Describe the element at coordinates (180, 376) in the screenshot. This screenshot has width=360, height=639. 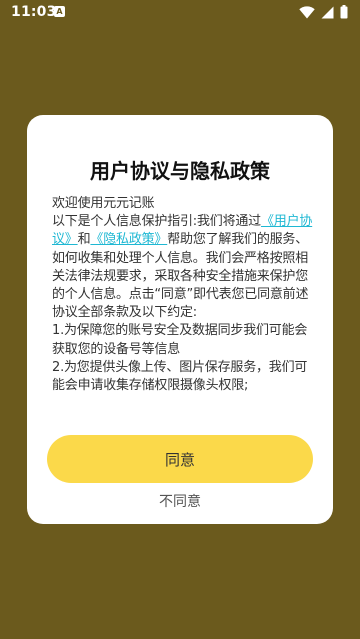
I see `terms-item-2: 2.为您提供头像上传、图片保存服务，我们可能会申请收集存储权限摄像头权限;` at that location.